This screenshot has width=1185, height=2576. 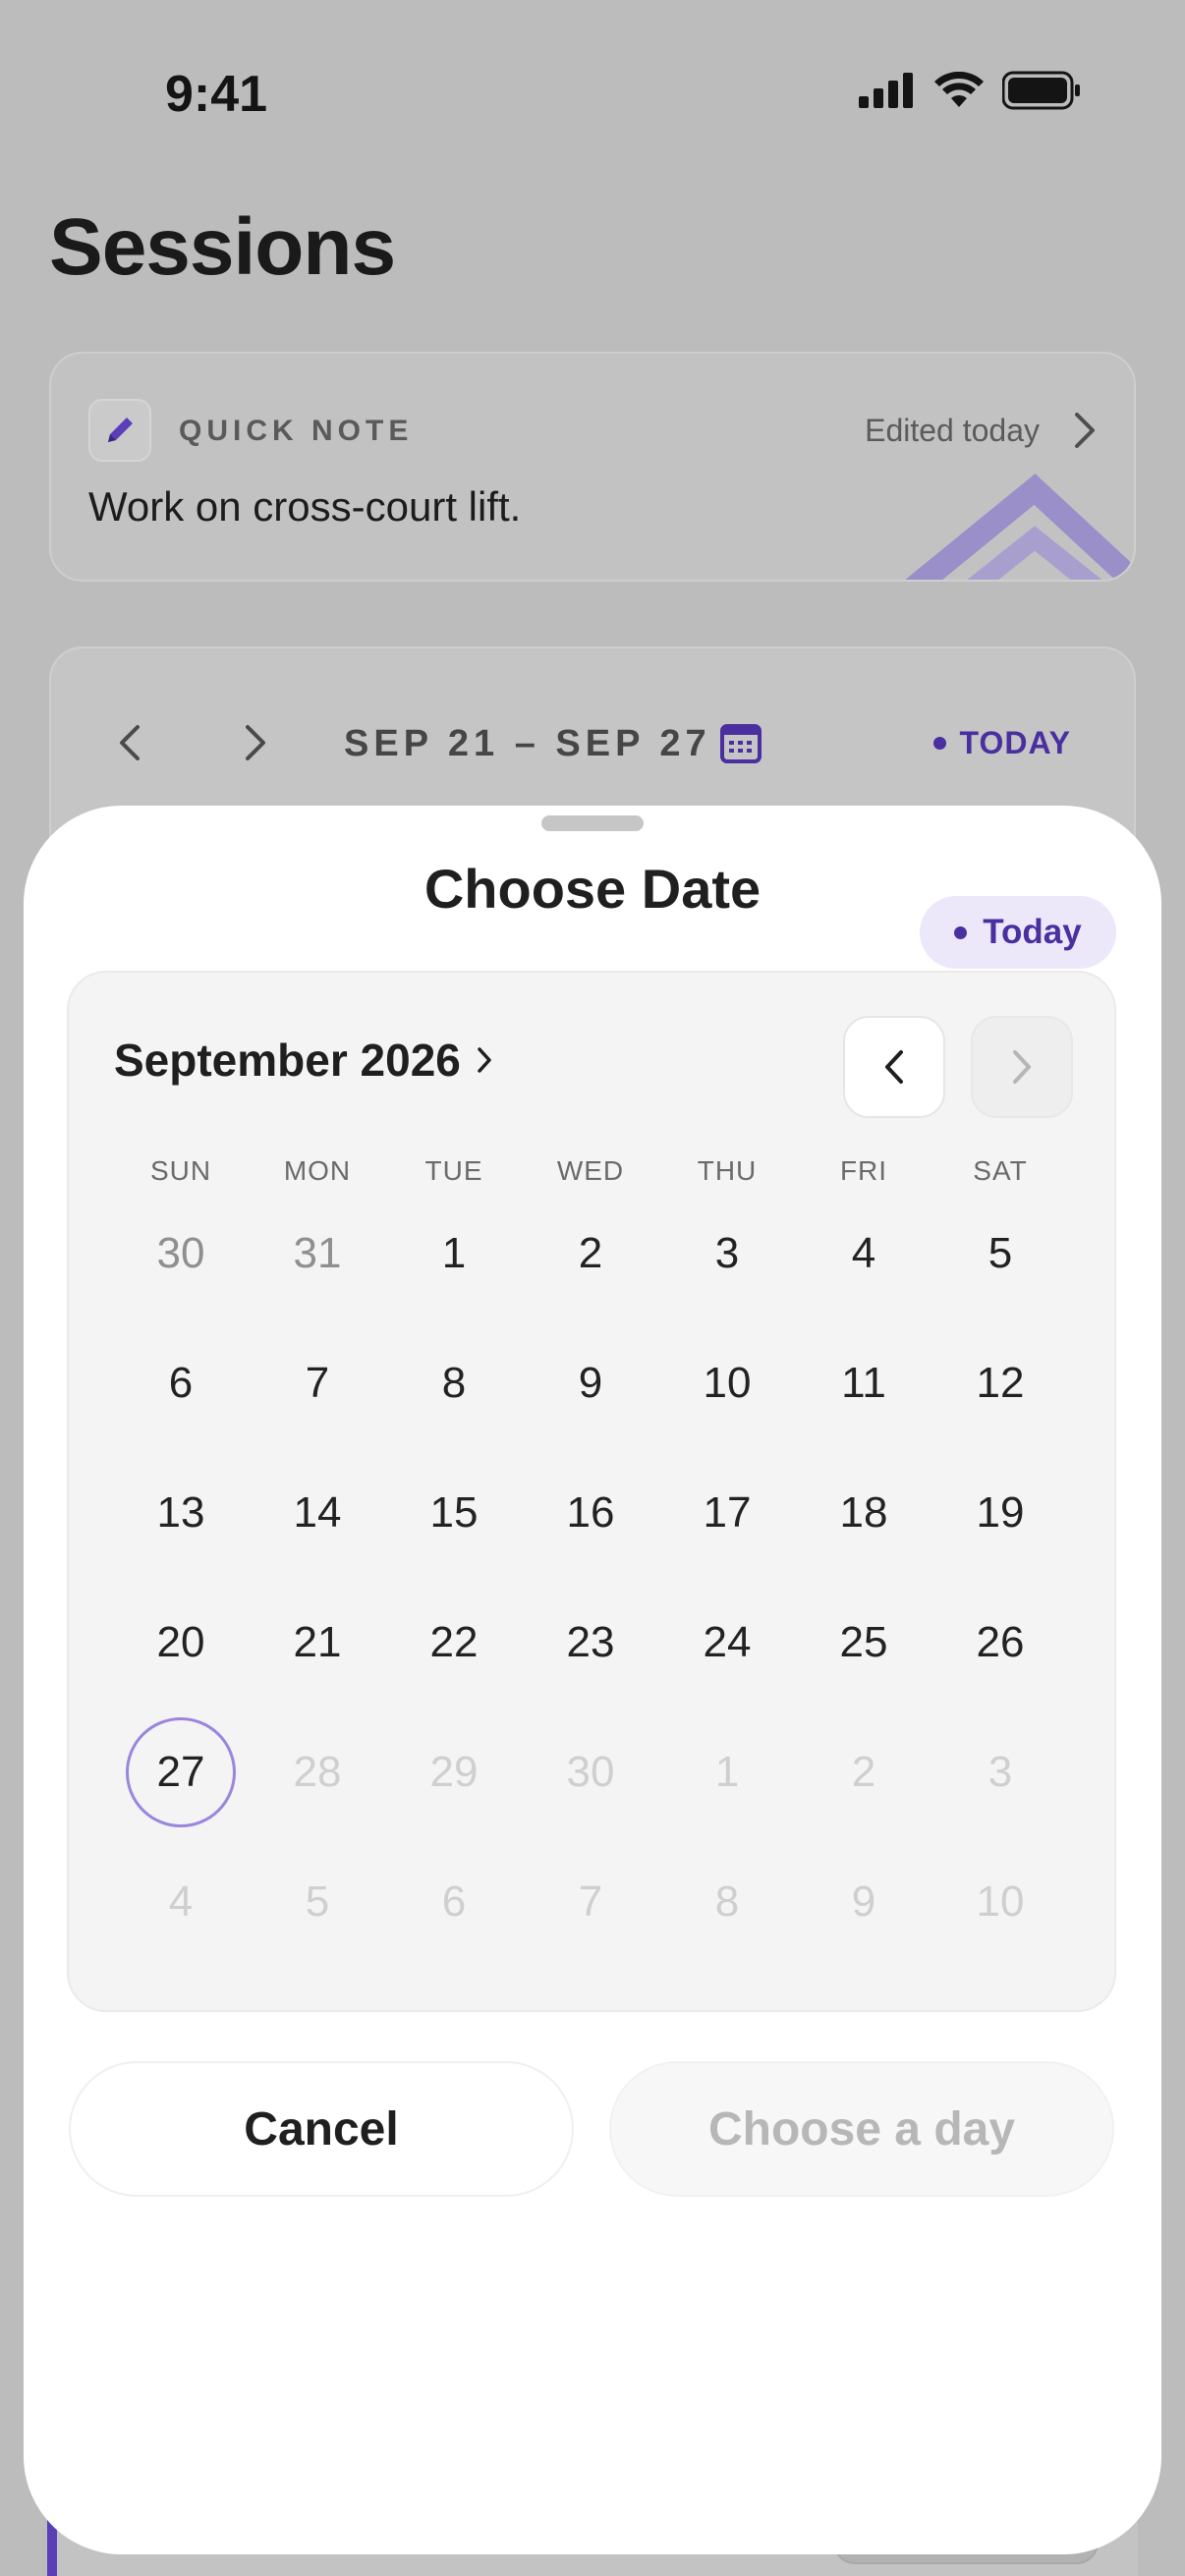 What do you see at coordinates (317, 1254) in the screenshot?
I see `calendar-day: 31` at bounding box center [317, 1254].